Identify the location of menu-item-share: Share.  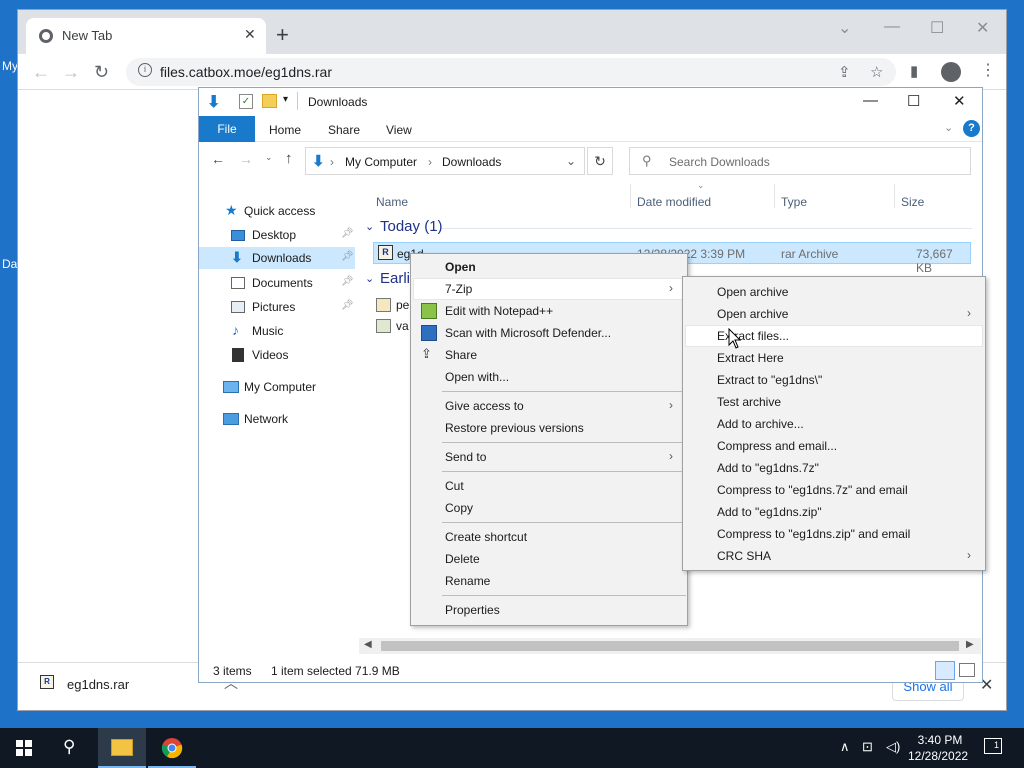
(461, 355).